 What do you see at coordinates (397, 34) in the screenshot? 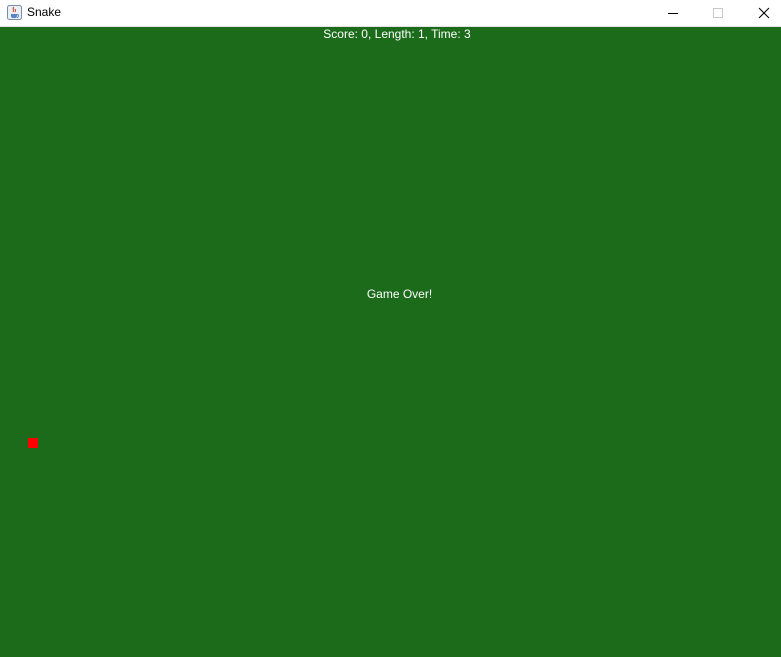
I see `score-display: Score: 0, Length: 1, Time: 3` at bounding box center [397, 34].